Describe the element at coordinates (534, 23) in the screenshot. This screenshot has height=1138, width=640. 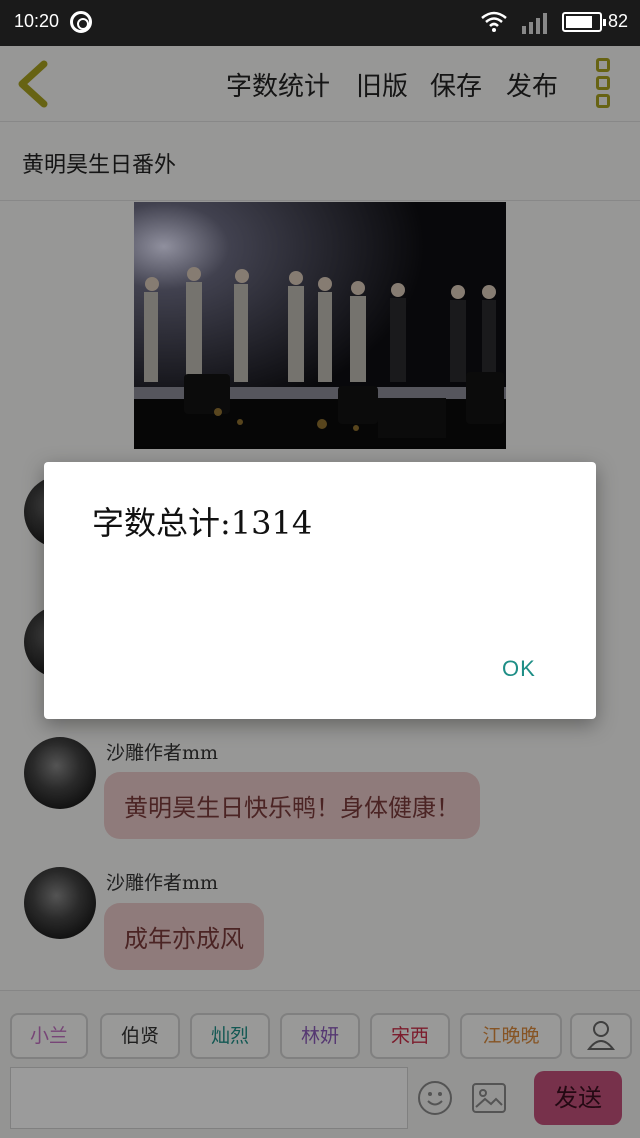
I see `signal-icon` at that location.